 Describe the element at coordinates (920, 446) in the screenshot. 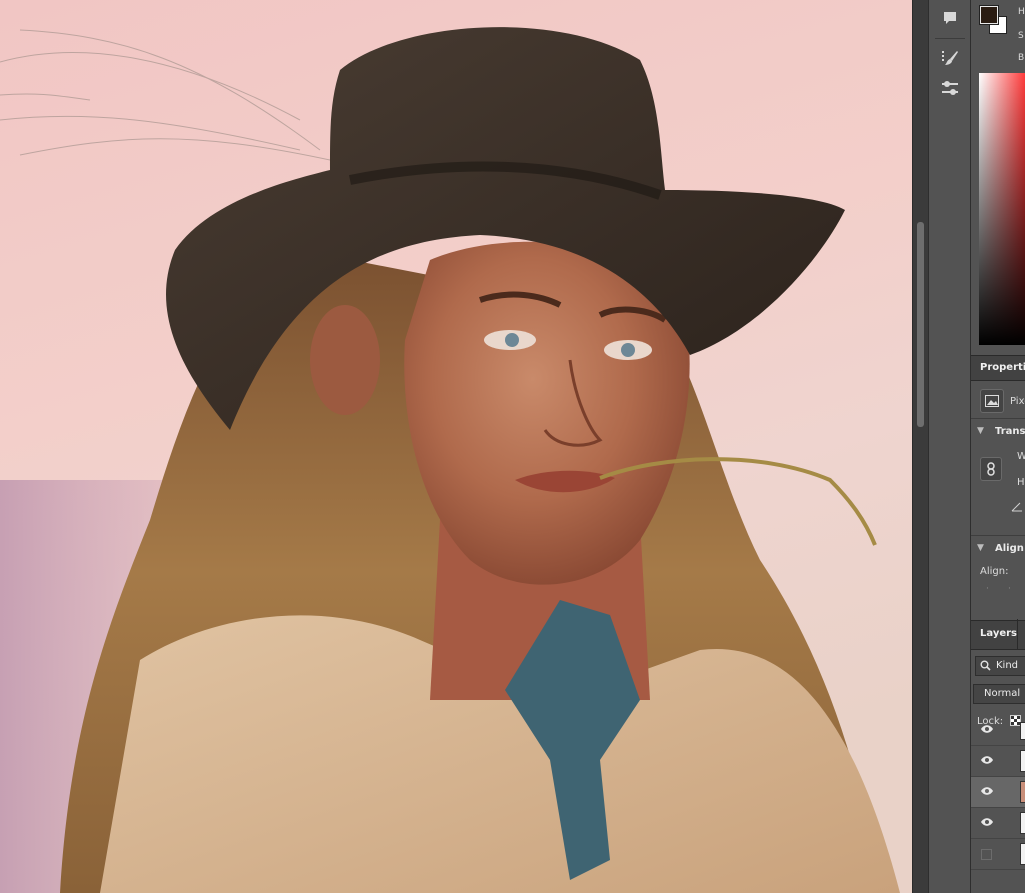

I see `canvas-vertical-scrollbar` at that location.